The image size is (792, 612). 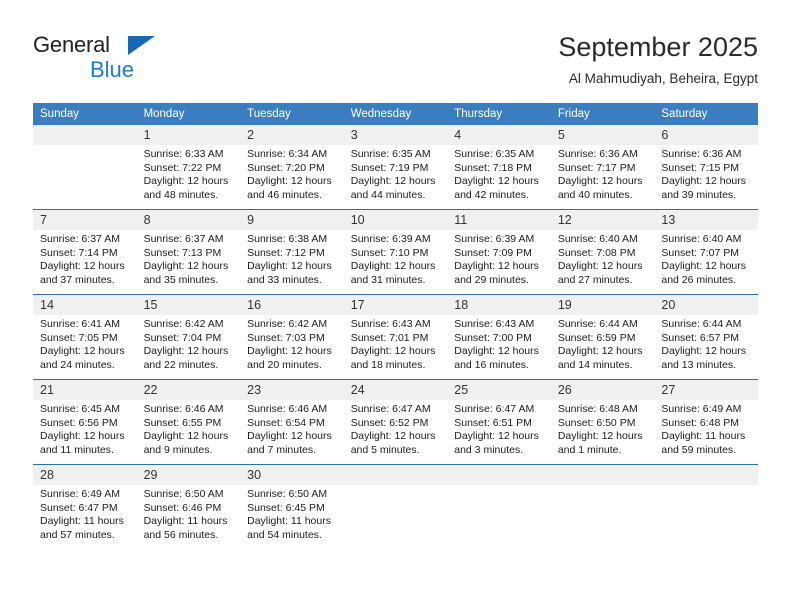 I want to click on brand-logo: General Blue, so click(x=123, y=58).